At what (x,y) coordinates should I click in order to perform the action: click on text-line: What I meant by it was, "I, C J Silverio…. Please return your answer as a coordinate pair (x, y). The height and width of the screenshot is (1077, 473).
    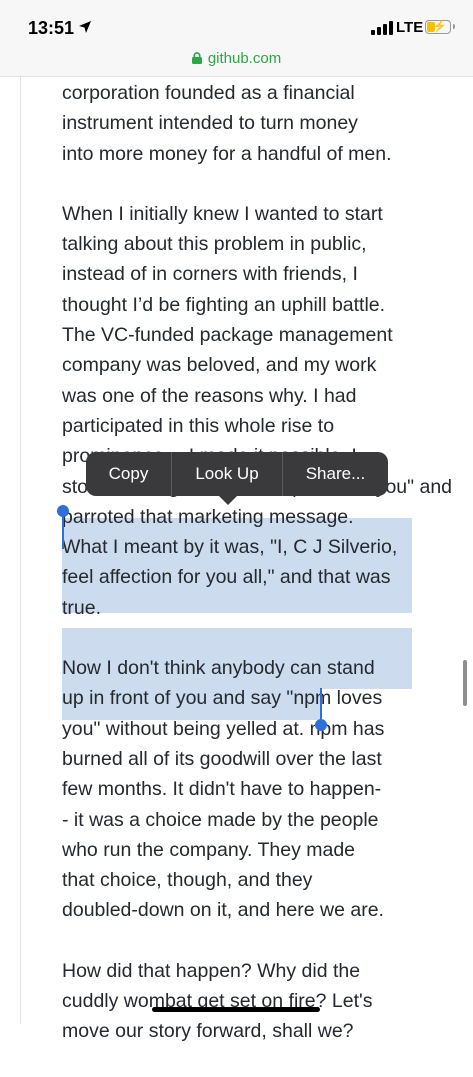
    Looking at the image, I should click on (230, 547).